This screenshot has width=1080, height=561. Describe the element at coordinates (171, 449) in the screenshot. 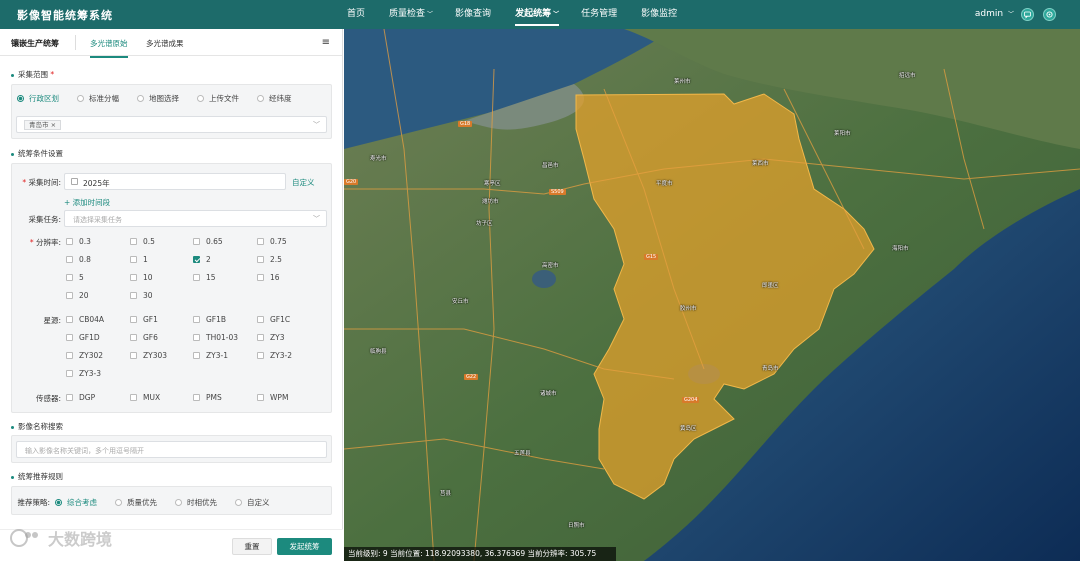

I see `image-name-search-input: 输入影像名称关键词，多个用逗号隔开` at that location.